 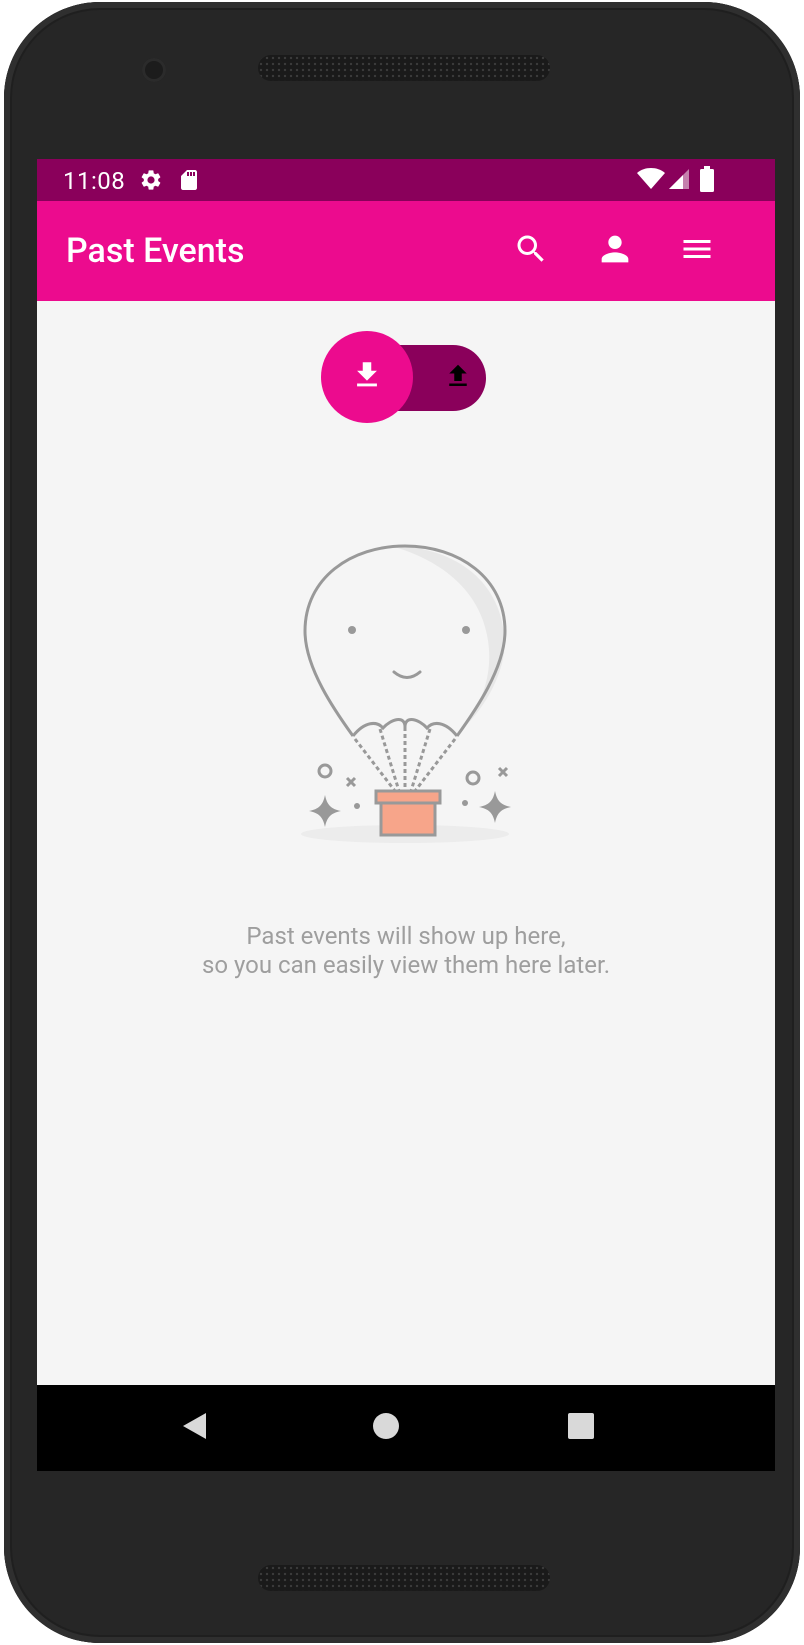 What do you see at coordinates (406, 965) in the screenshot?
I see `empty-state-line2: so you can easily view them here later.` at bounding box center [406, 965].